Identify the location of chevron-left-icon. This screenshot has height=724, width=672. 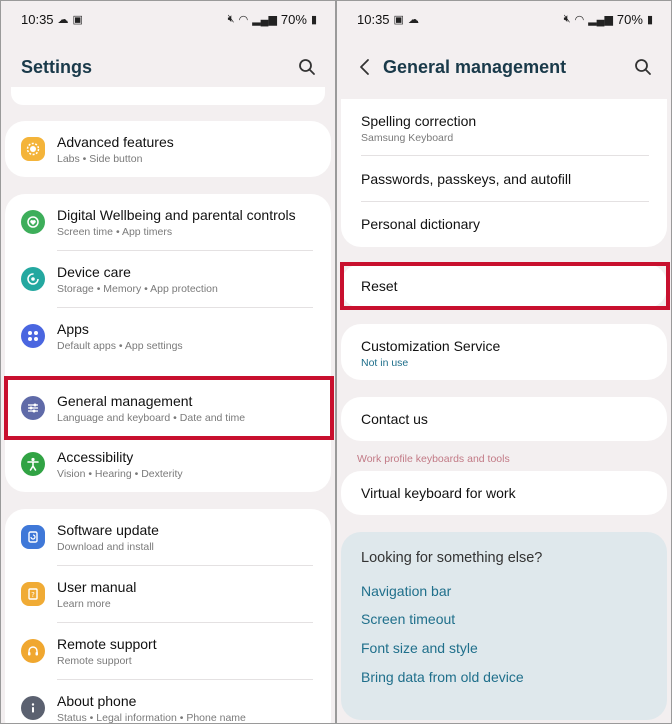
(364, 67).